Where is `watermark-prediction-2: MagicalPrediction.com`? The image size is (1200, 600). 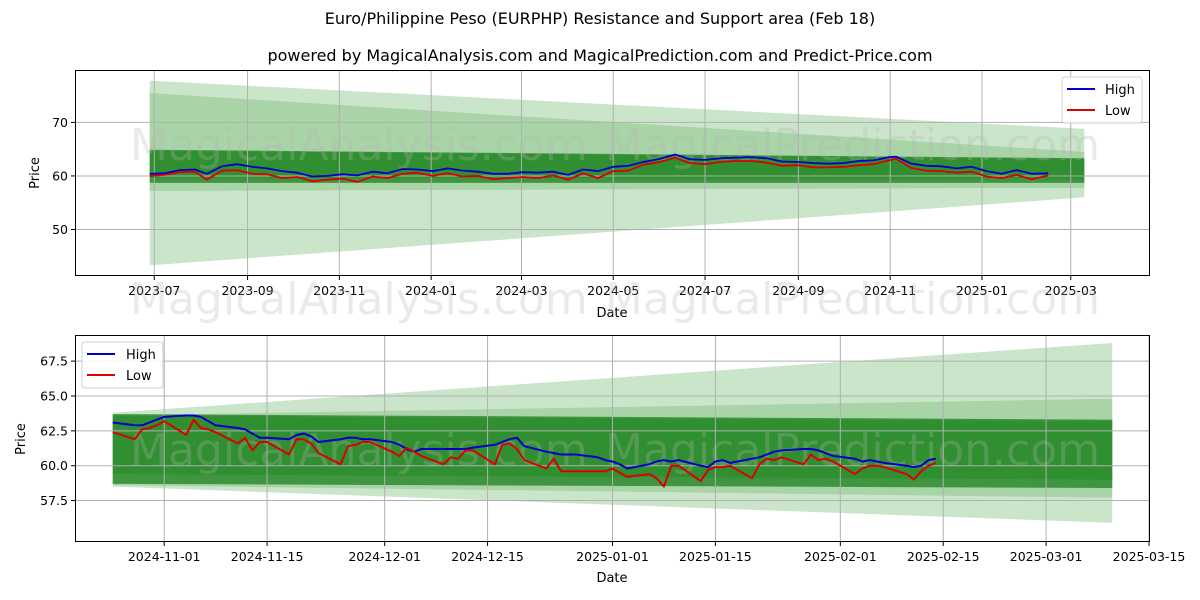 watermark-prediction-2: MagicalPrediction.com is located at coordinates (852, 299).